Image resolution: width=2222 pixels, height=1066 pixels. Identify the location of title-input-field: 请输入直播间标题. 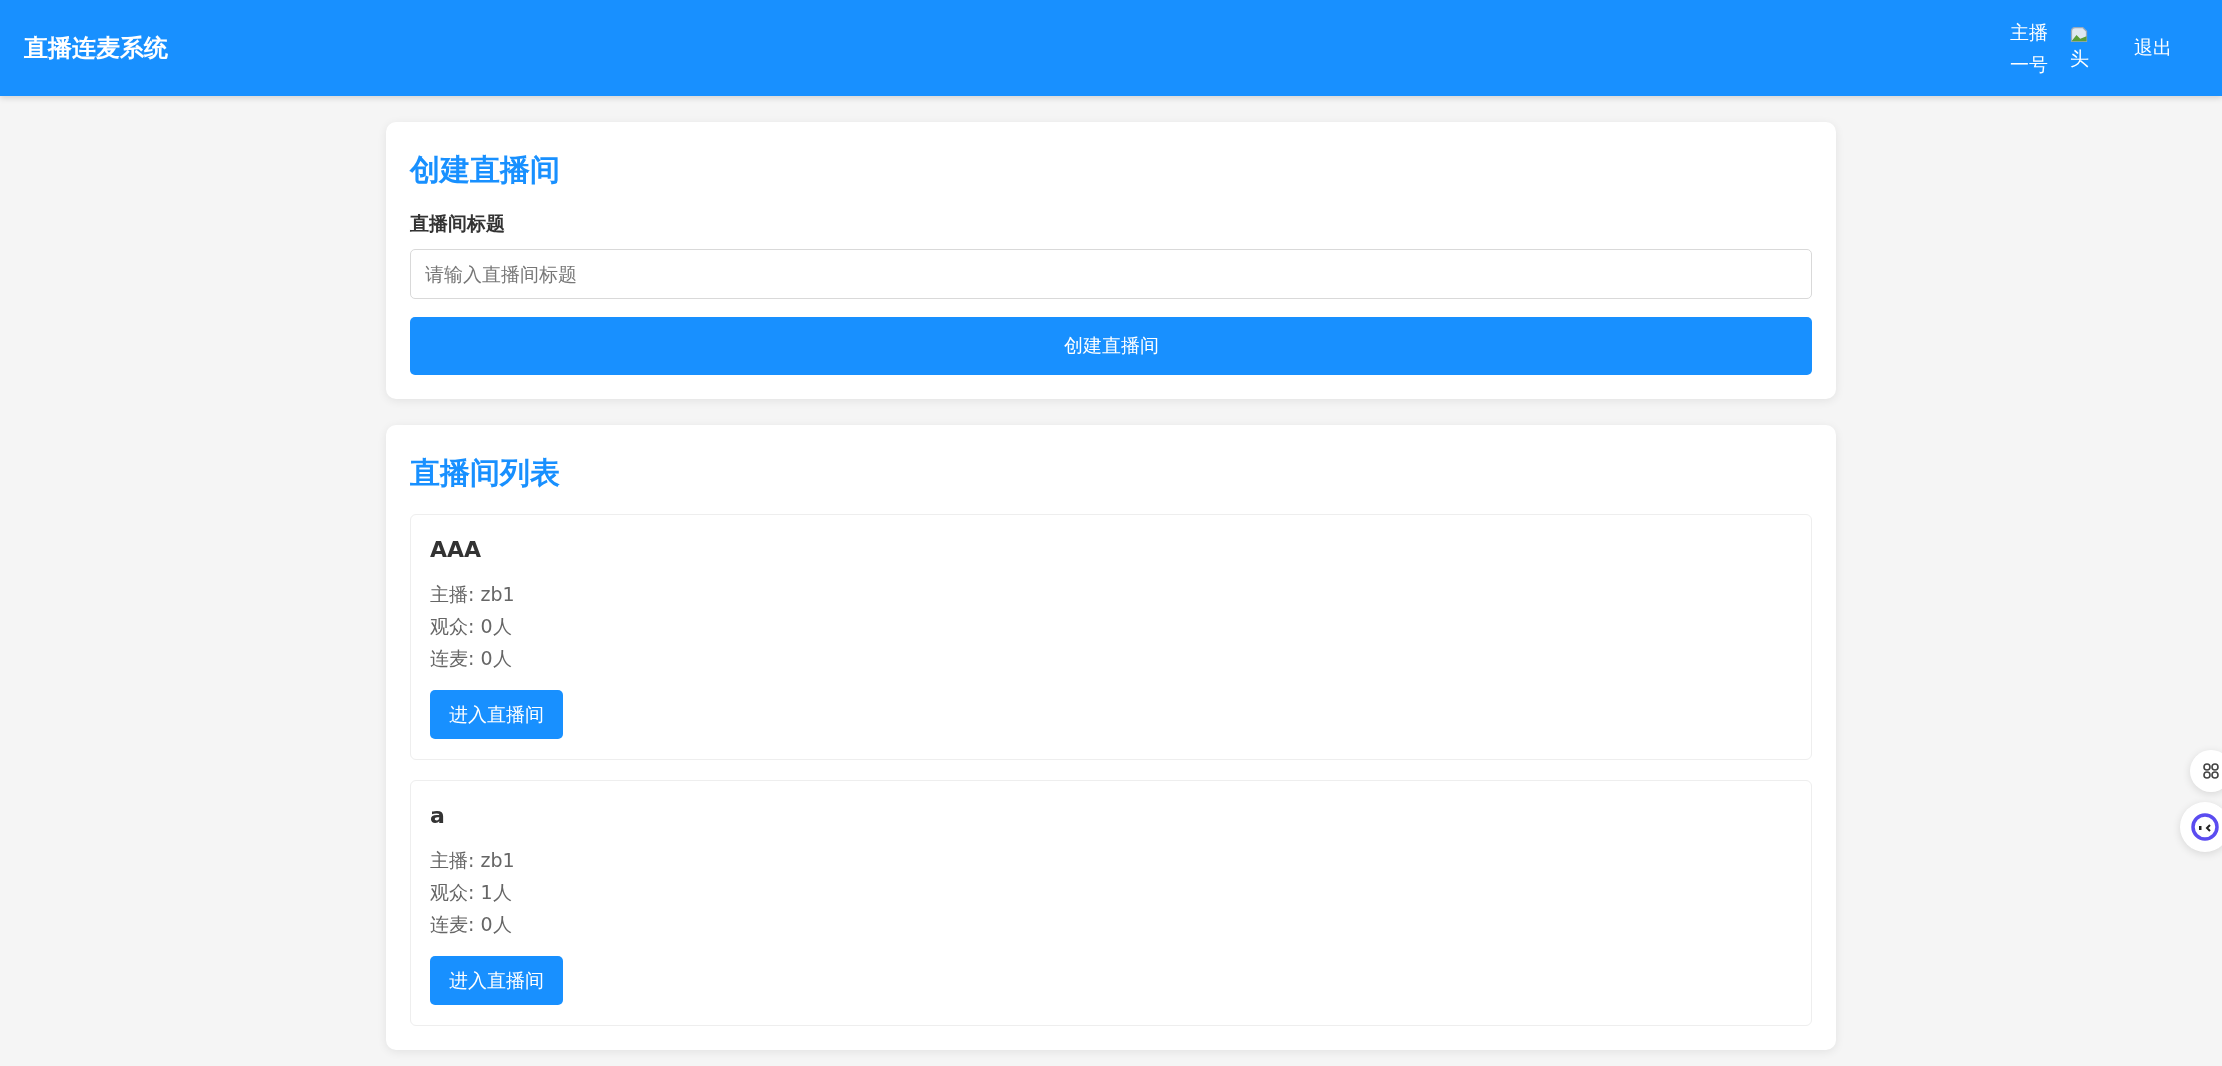
(1111, 274).